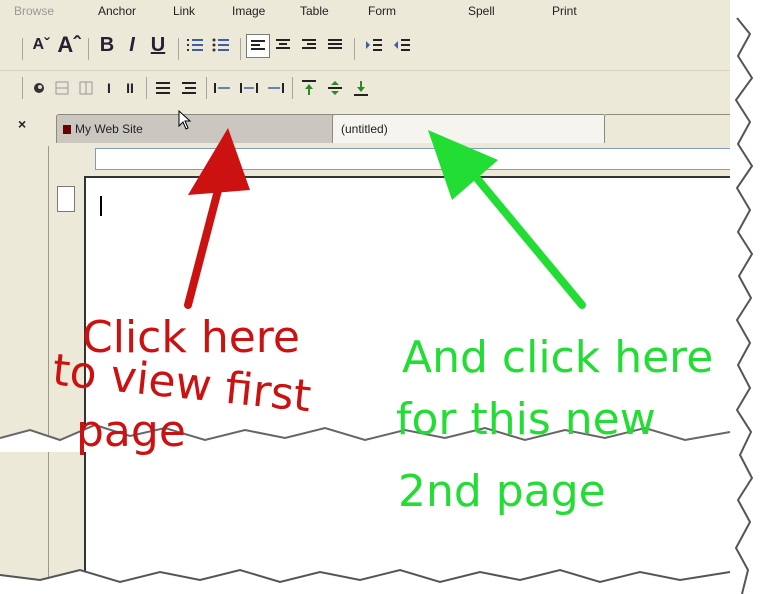 This screenshot has height=594, width=775. What do you see at coordinates (502, 491) in the screenshot?
I see `annotation-green-line3: 2nd page` at bounding box center [502, 491].